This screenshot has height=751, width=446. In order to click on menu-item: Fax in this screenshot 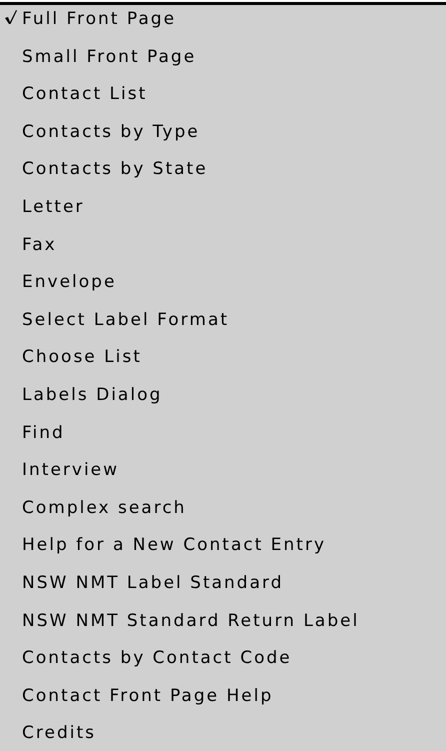, I will do `click(39, 244)`.